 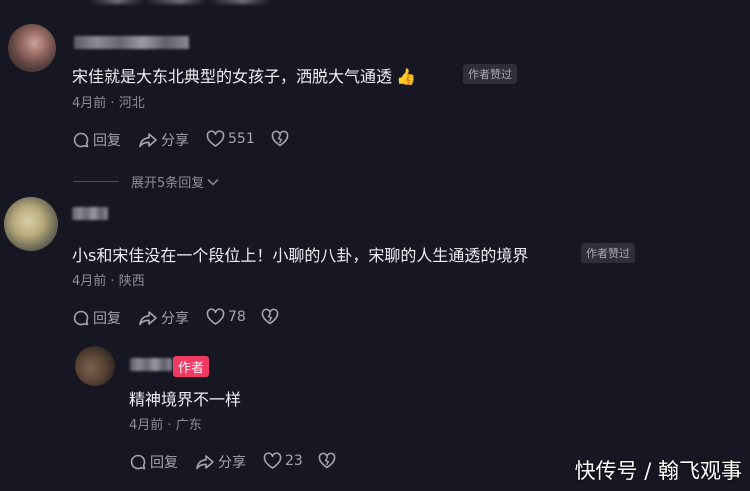 What do you see at coordinates (180, 2) in the screenshot?
I see `previous-comment-actions-cropped` at bounding box center [180, 2].